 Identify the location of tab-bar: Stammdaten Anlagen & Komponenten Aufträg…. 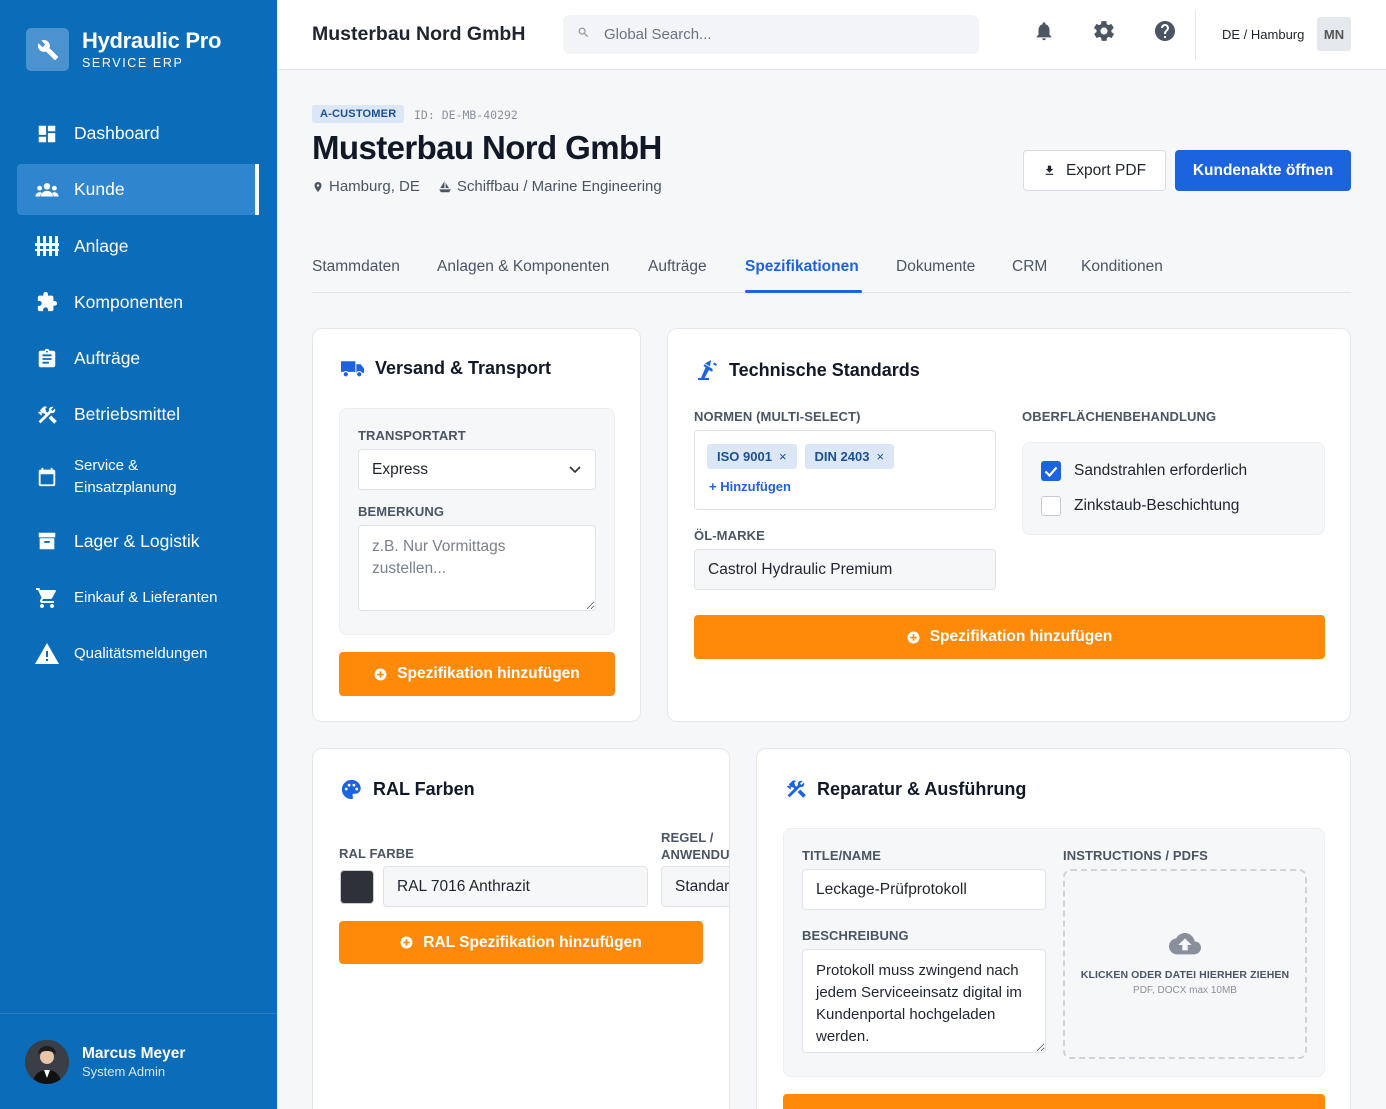
(831, 270).